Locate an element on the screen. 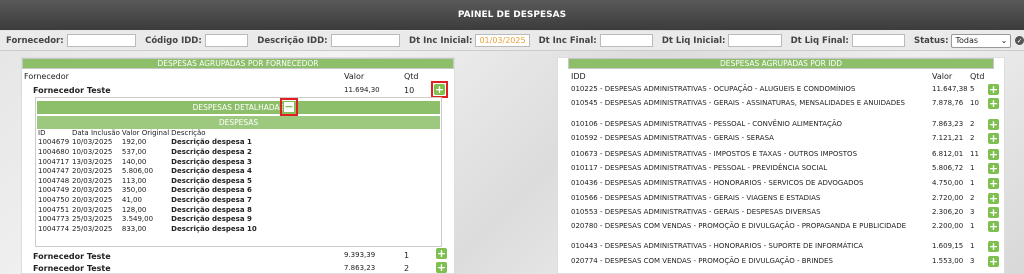 This screenshot has width=1024, height=274. detail-panel-header: DESPESAS DETALHADAS is located at coordinates (238, 107).